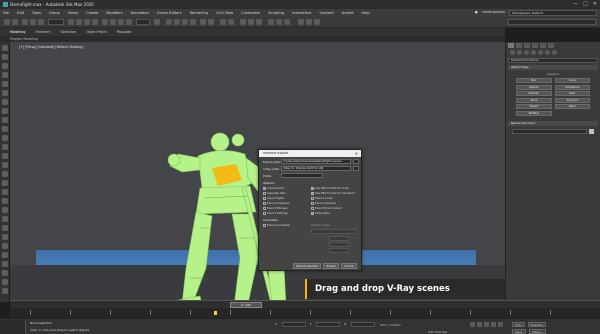 The height and width of the screenshot is (334, 600). What do you see at coordinates (591, 131) in the screenshot?
I see `object-color-swatch` at bounding box center [591, 131].